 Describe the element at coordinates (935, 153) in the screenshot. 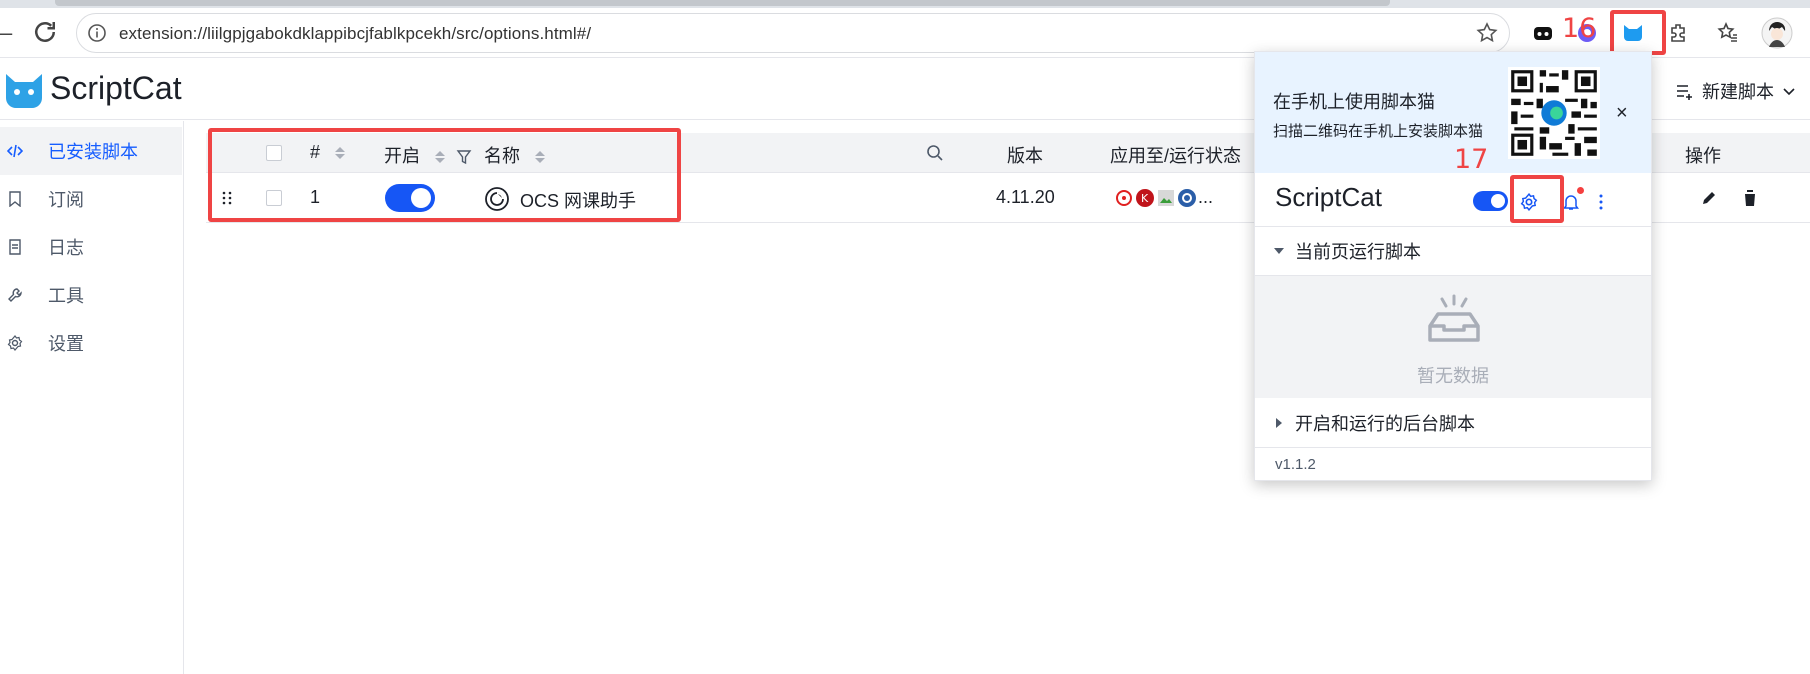

I see `search-icon` at that location.